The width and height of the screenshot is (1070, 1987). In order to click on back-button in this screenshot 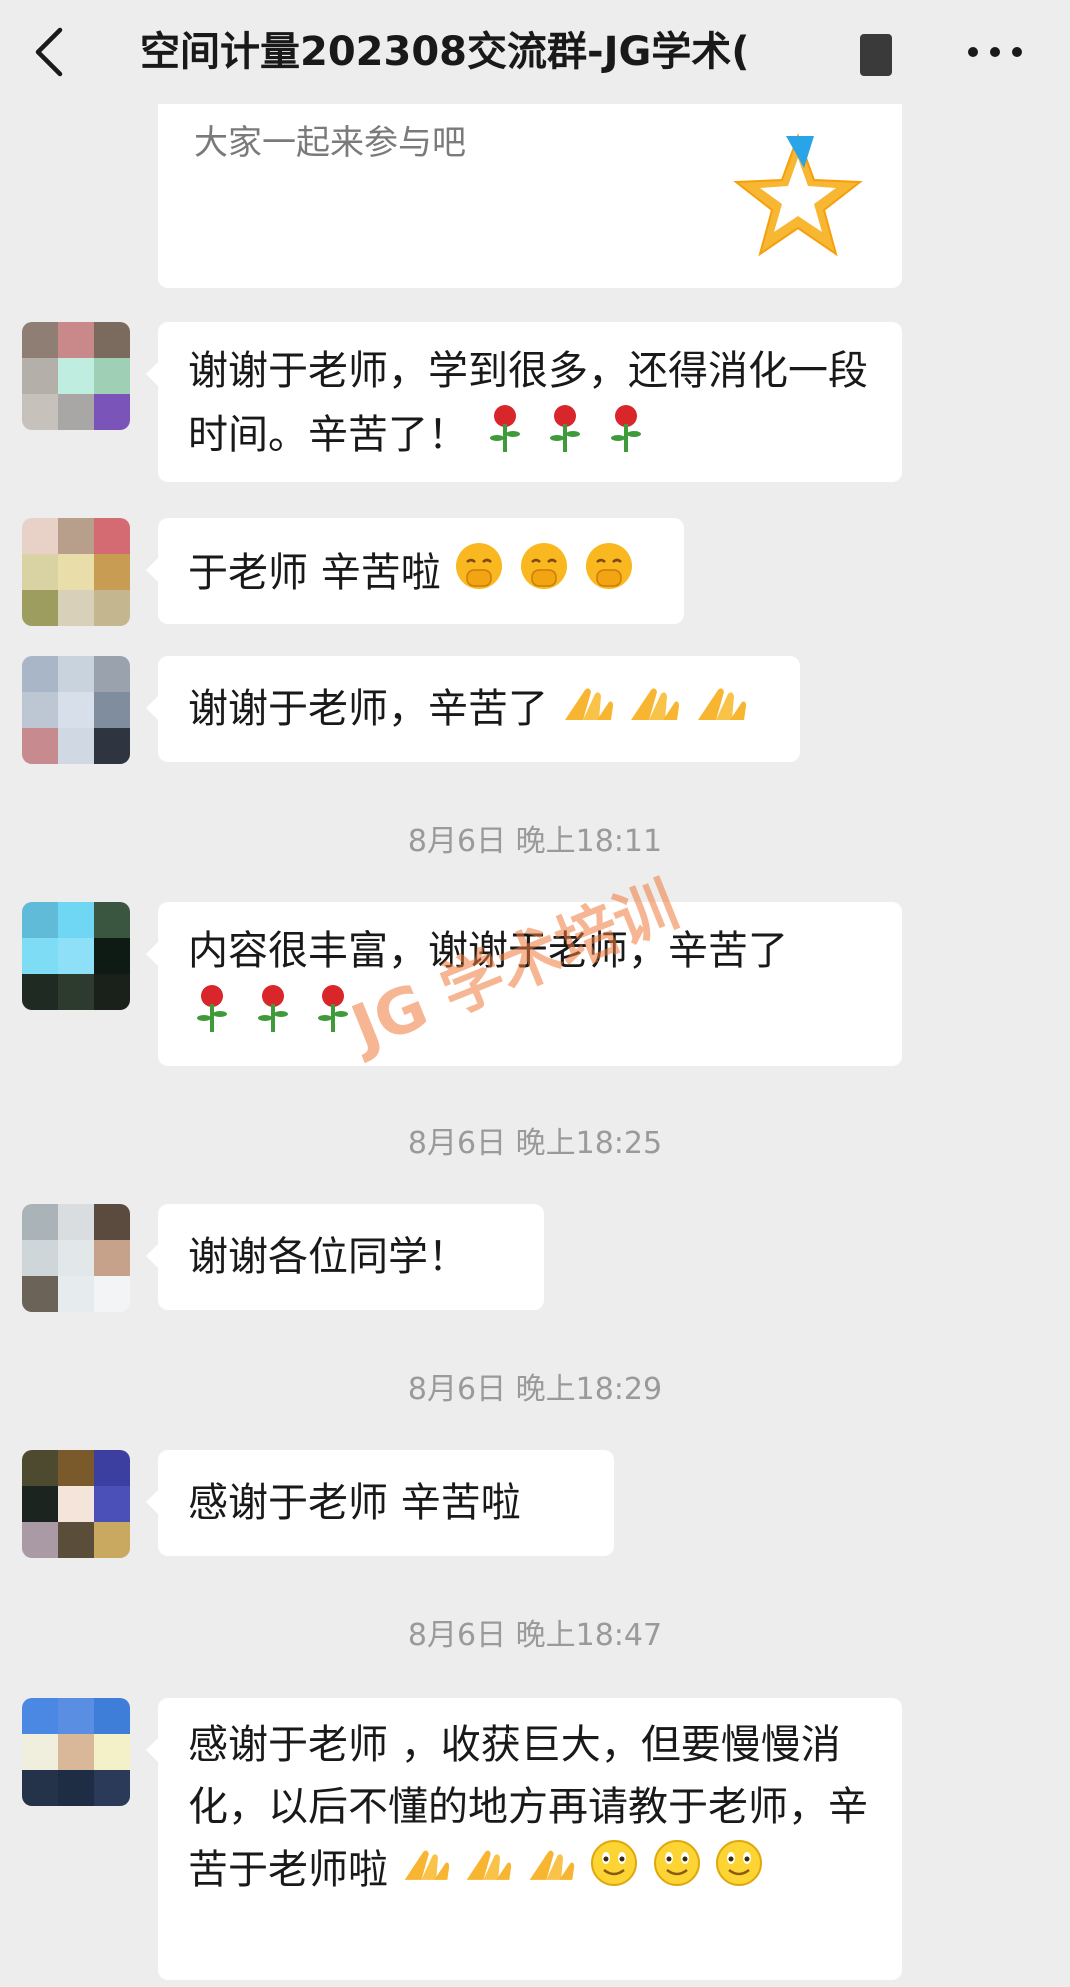, I will do `click(52, 52)`.